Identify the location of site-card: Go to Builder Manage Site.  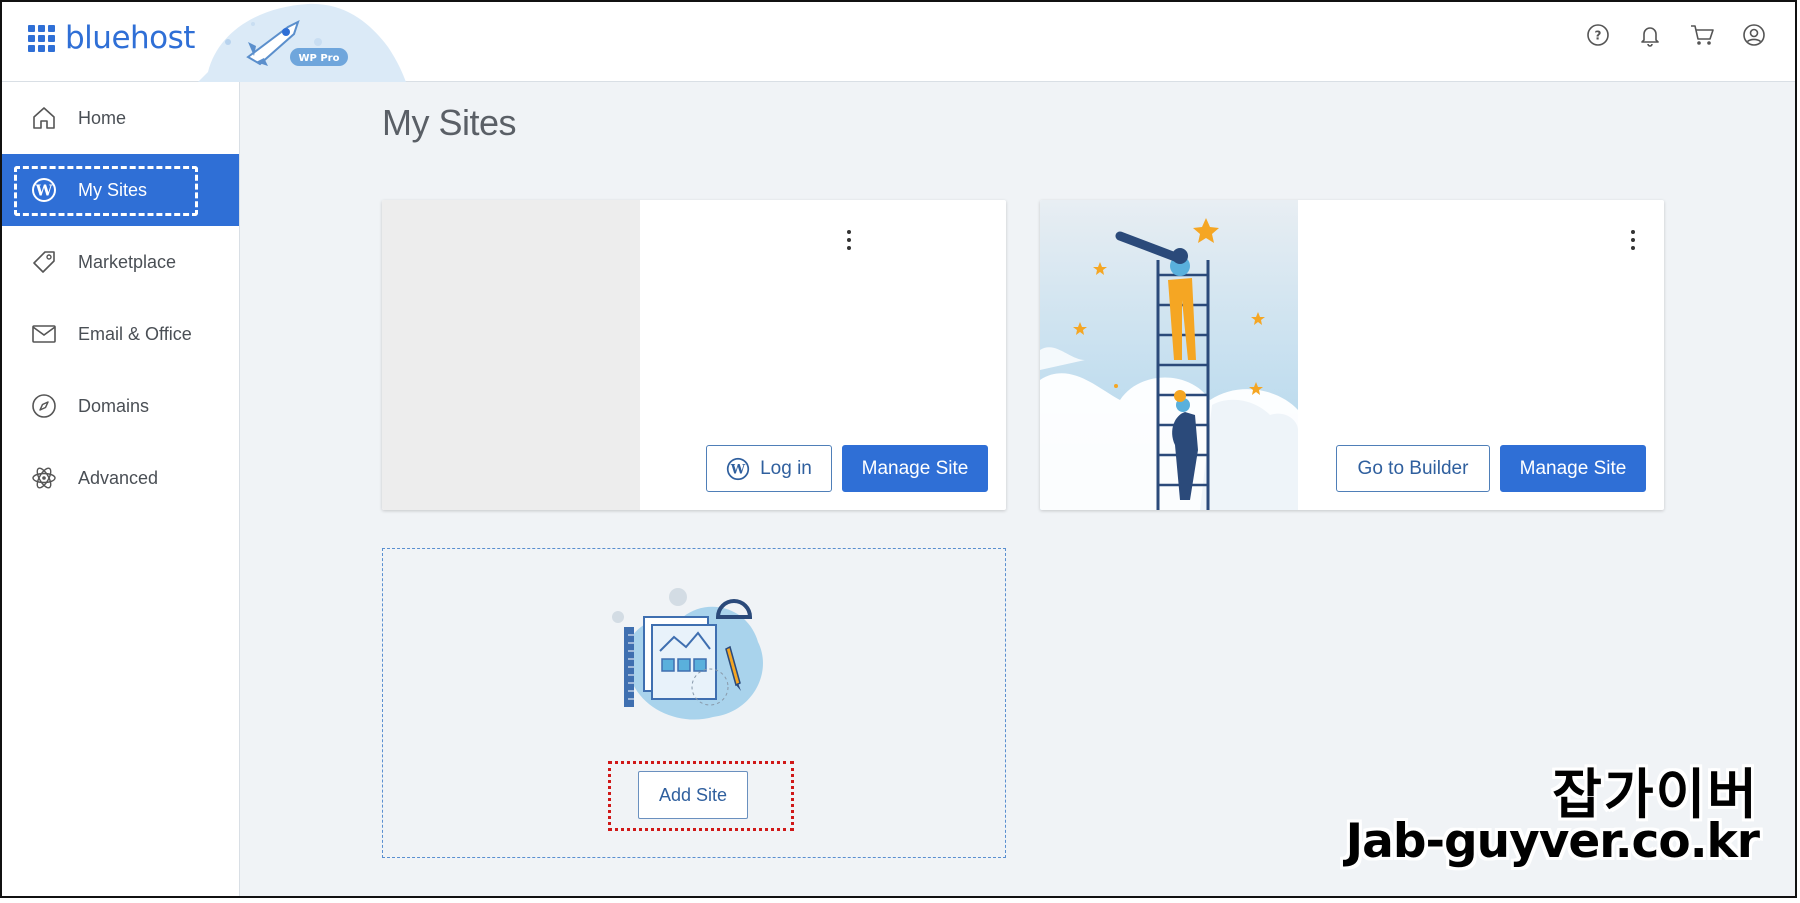
(1352, 355).